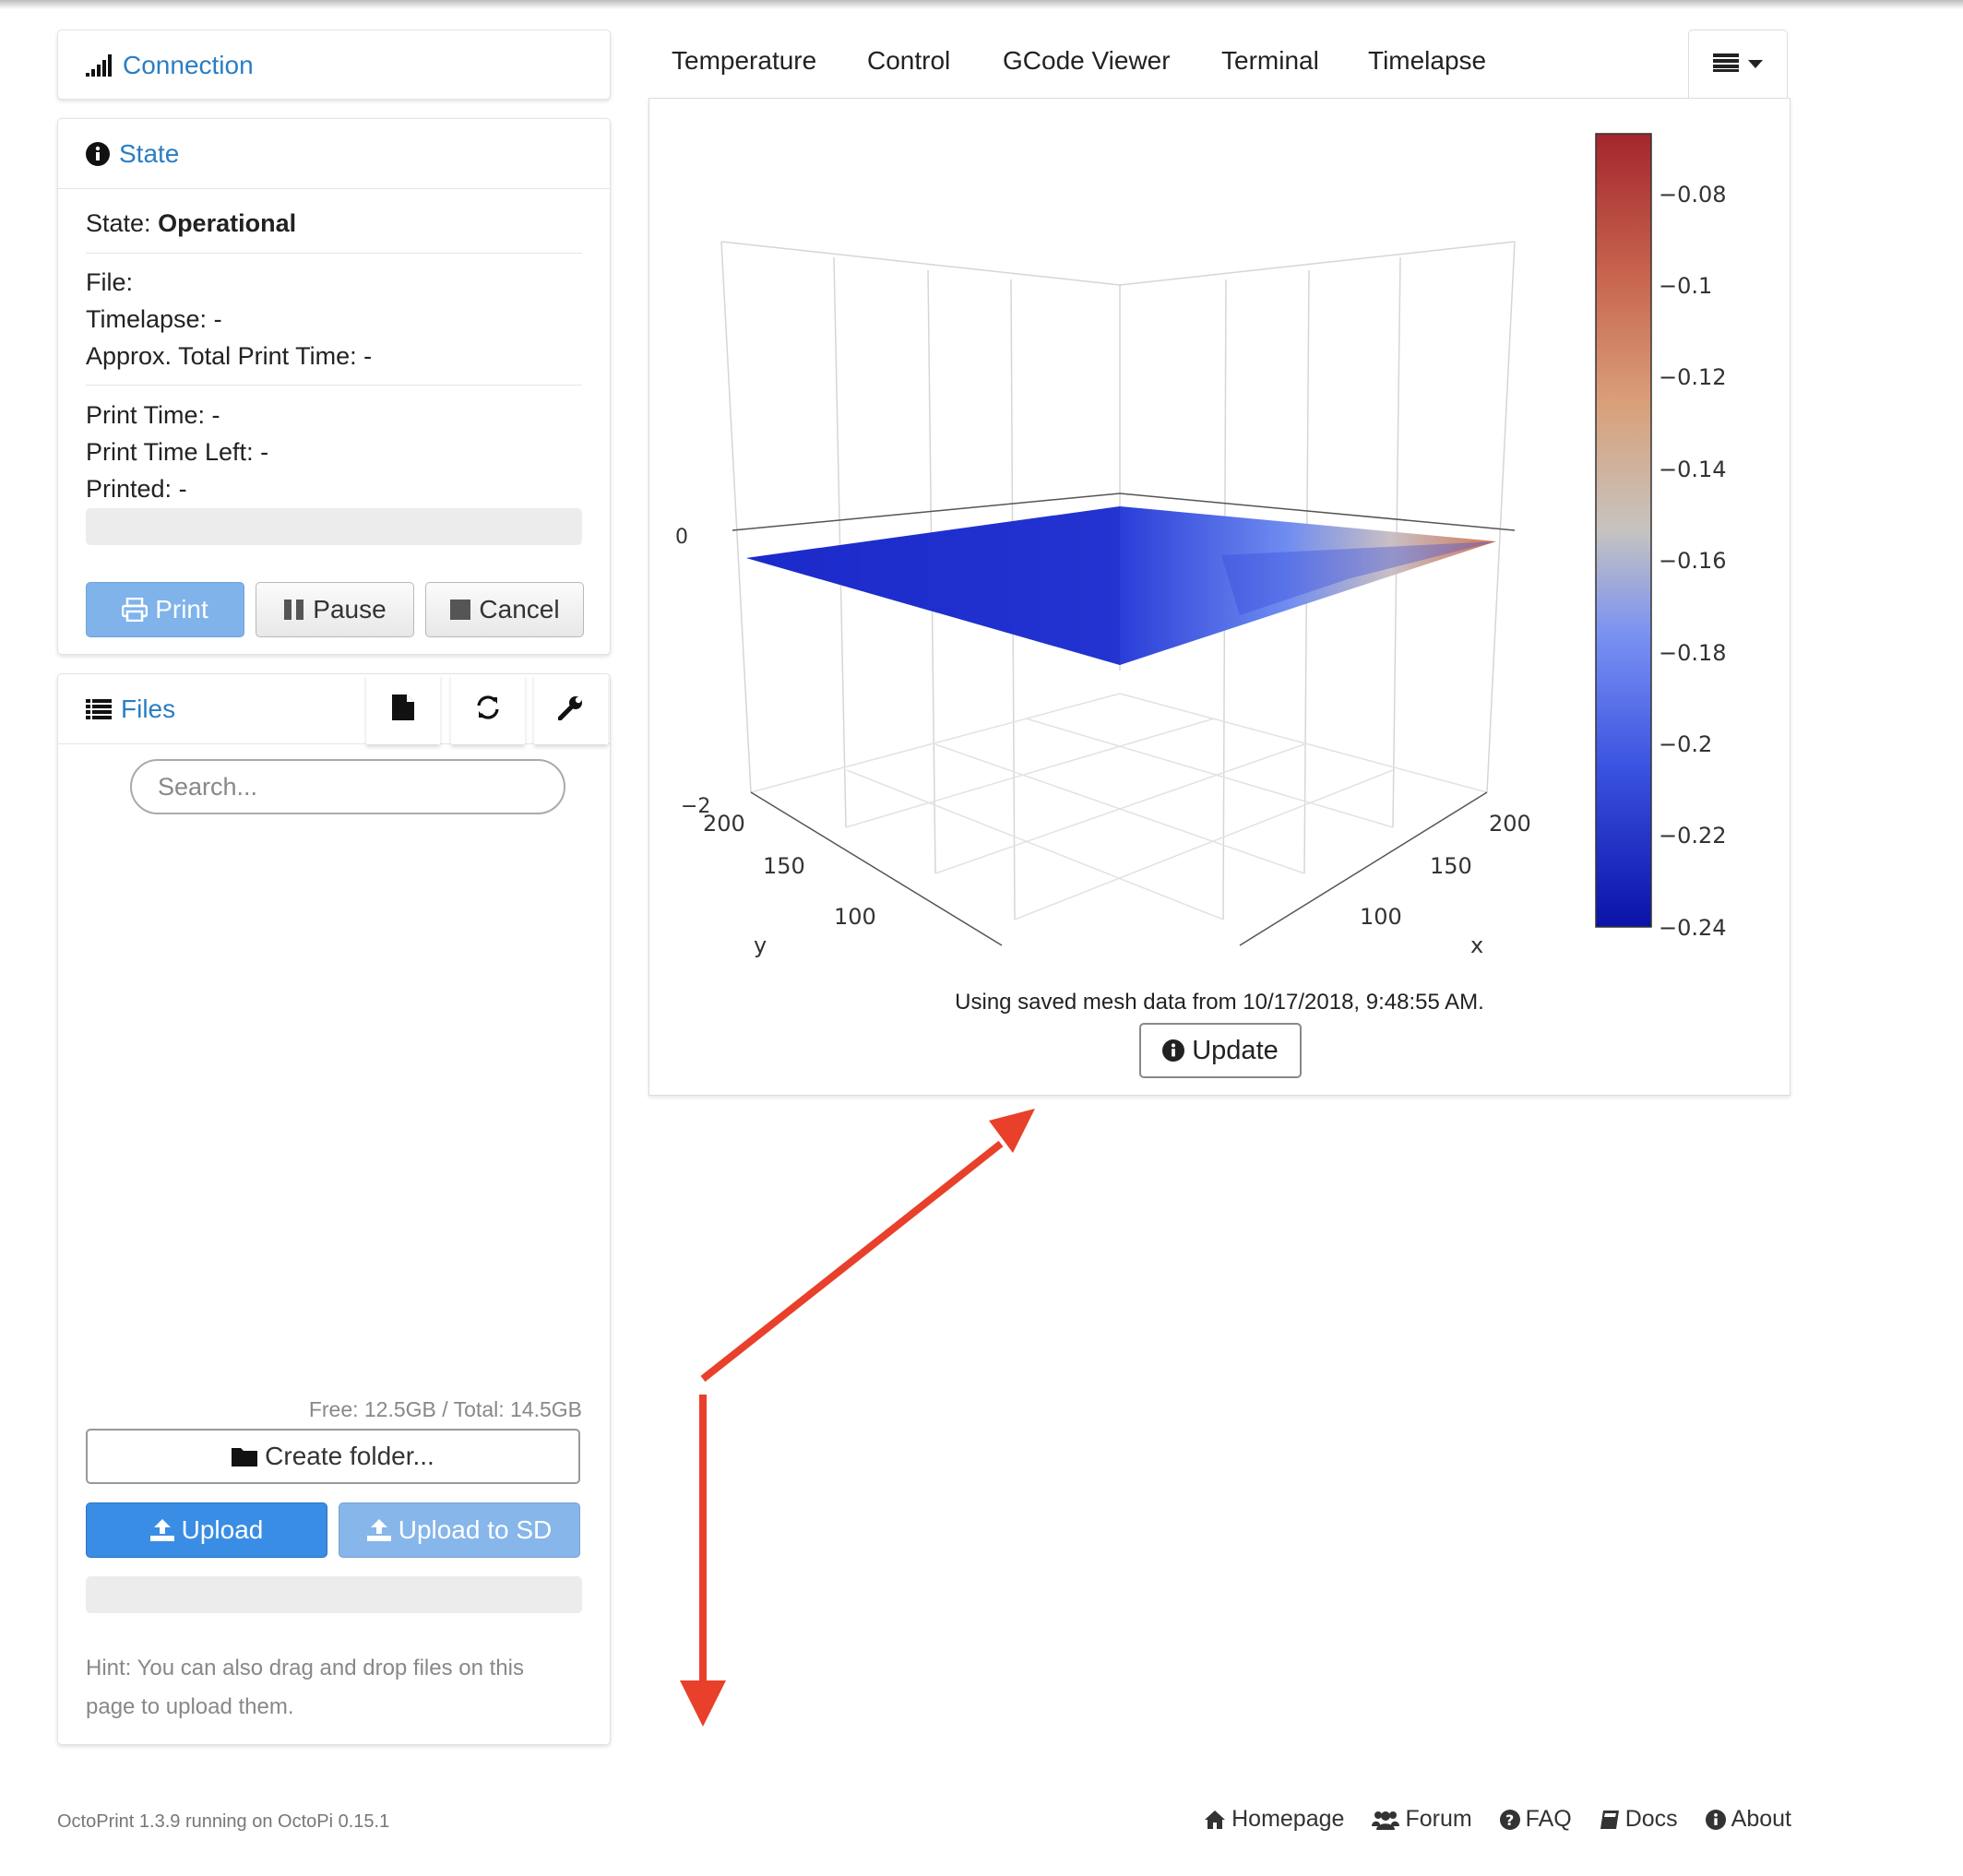  What do you see at coordinates (217, 319) in the screenshot?
I see `timelapse-value: -` at bounding box center [217, 319].